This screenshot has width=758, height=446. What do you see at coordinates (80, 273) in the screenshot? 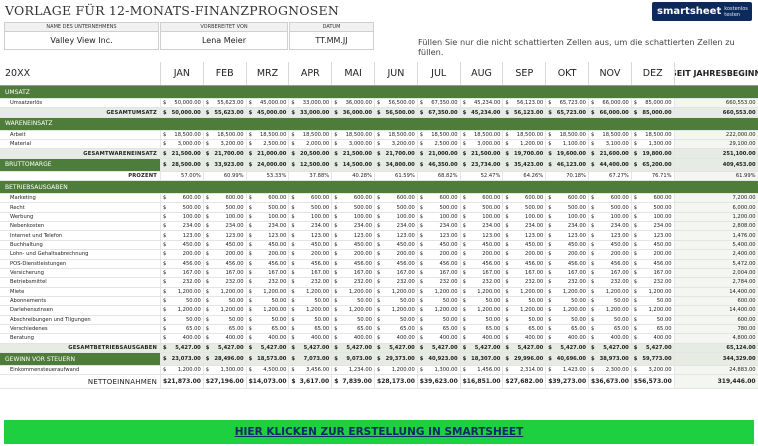
I see `row-label: Versicherung` at bounding box center [80, 273].